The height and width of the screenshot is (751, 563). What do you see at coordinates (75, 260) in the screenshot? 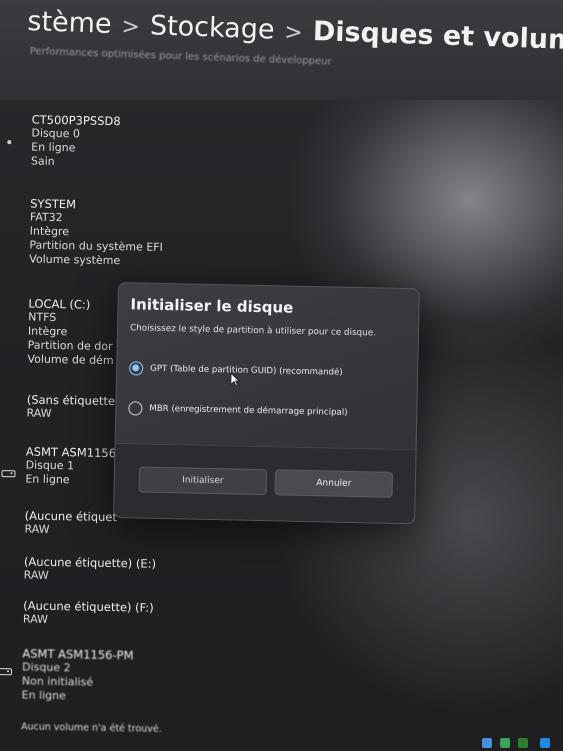
I see `volume-role: Volume système` at bounding box center [75, 260].